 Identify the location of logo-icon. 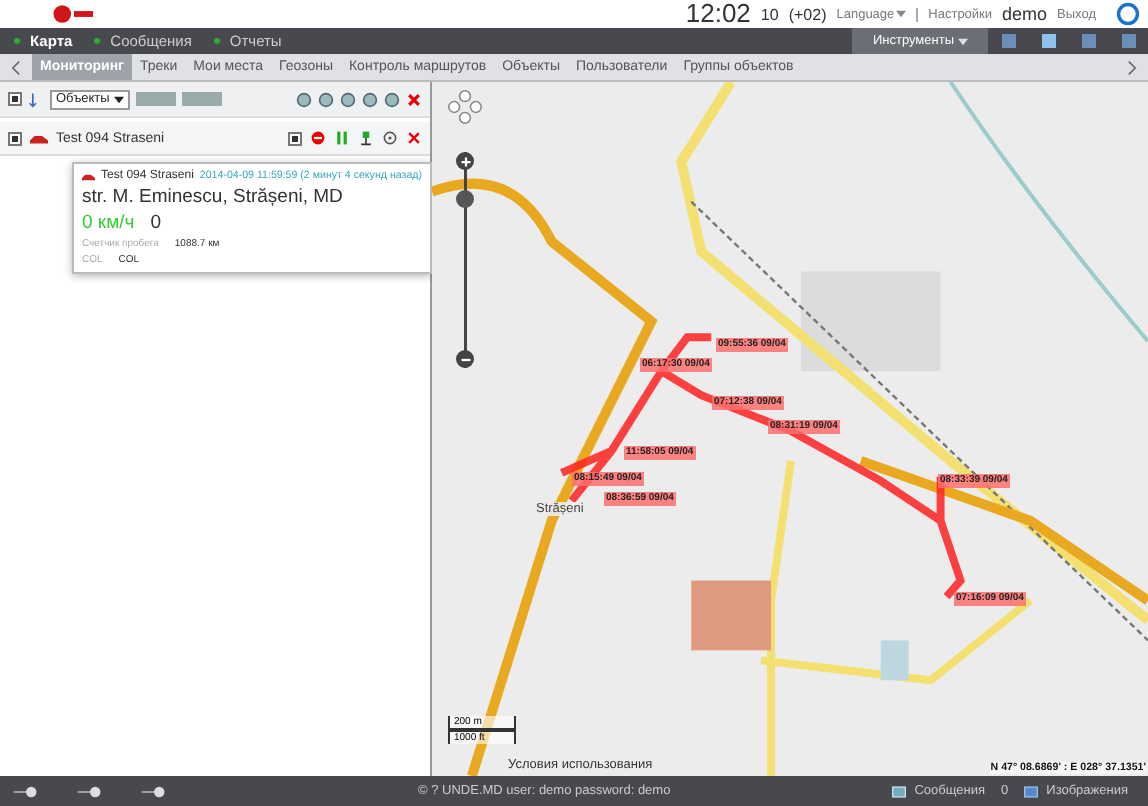
(74, 14).